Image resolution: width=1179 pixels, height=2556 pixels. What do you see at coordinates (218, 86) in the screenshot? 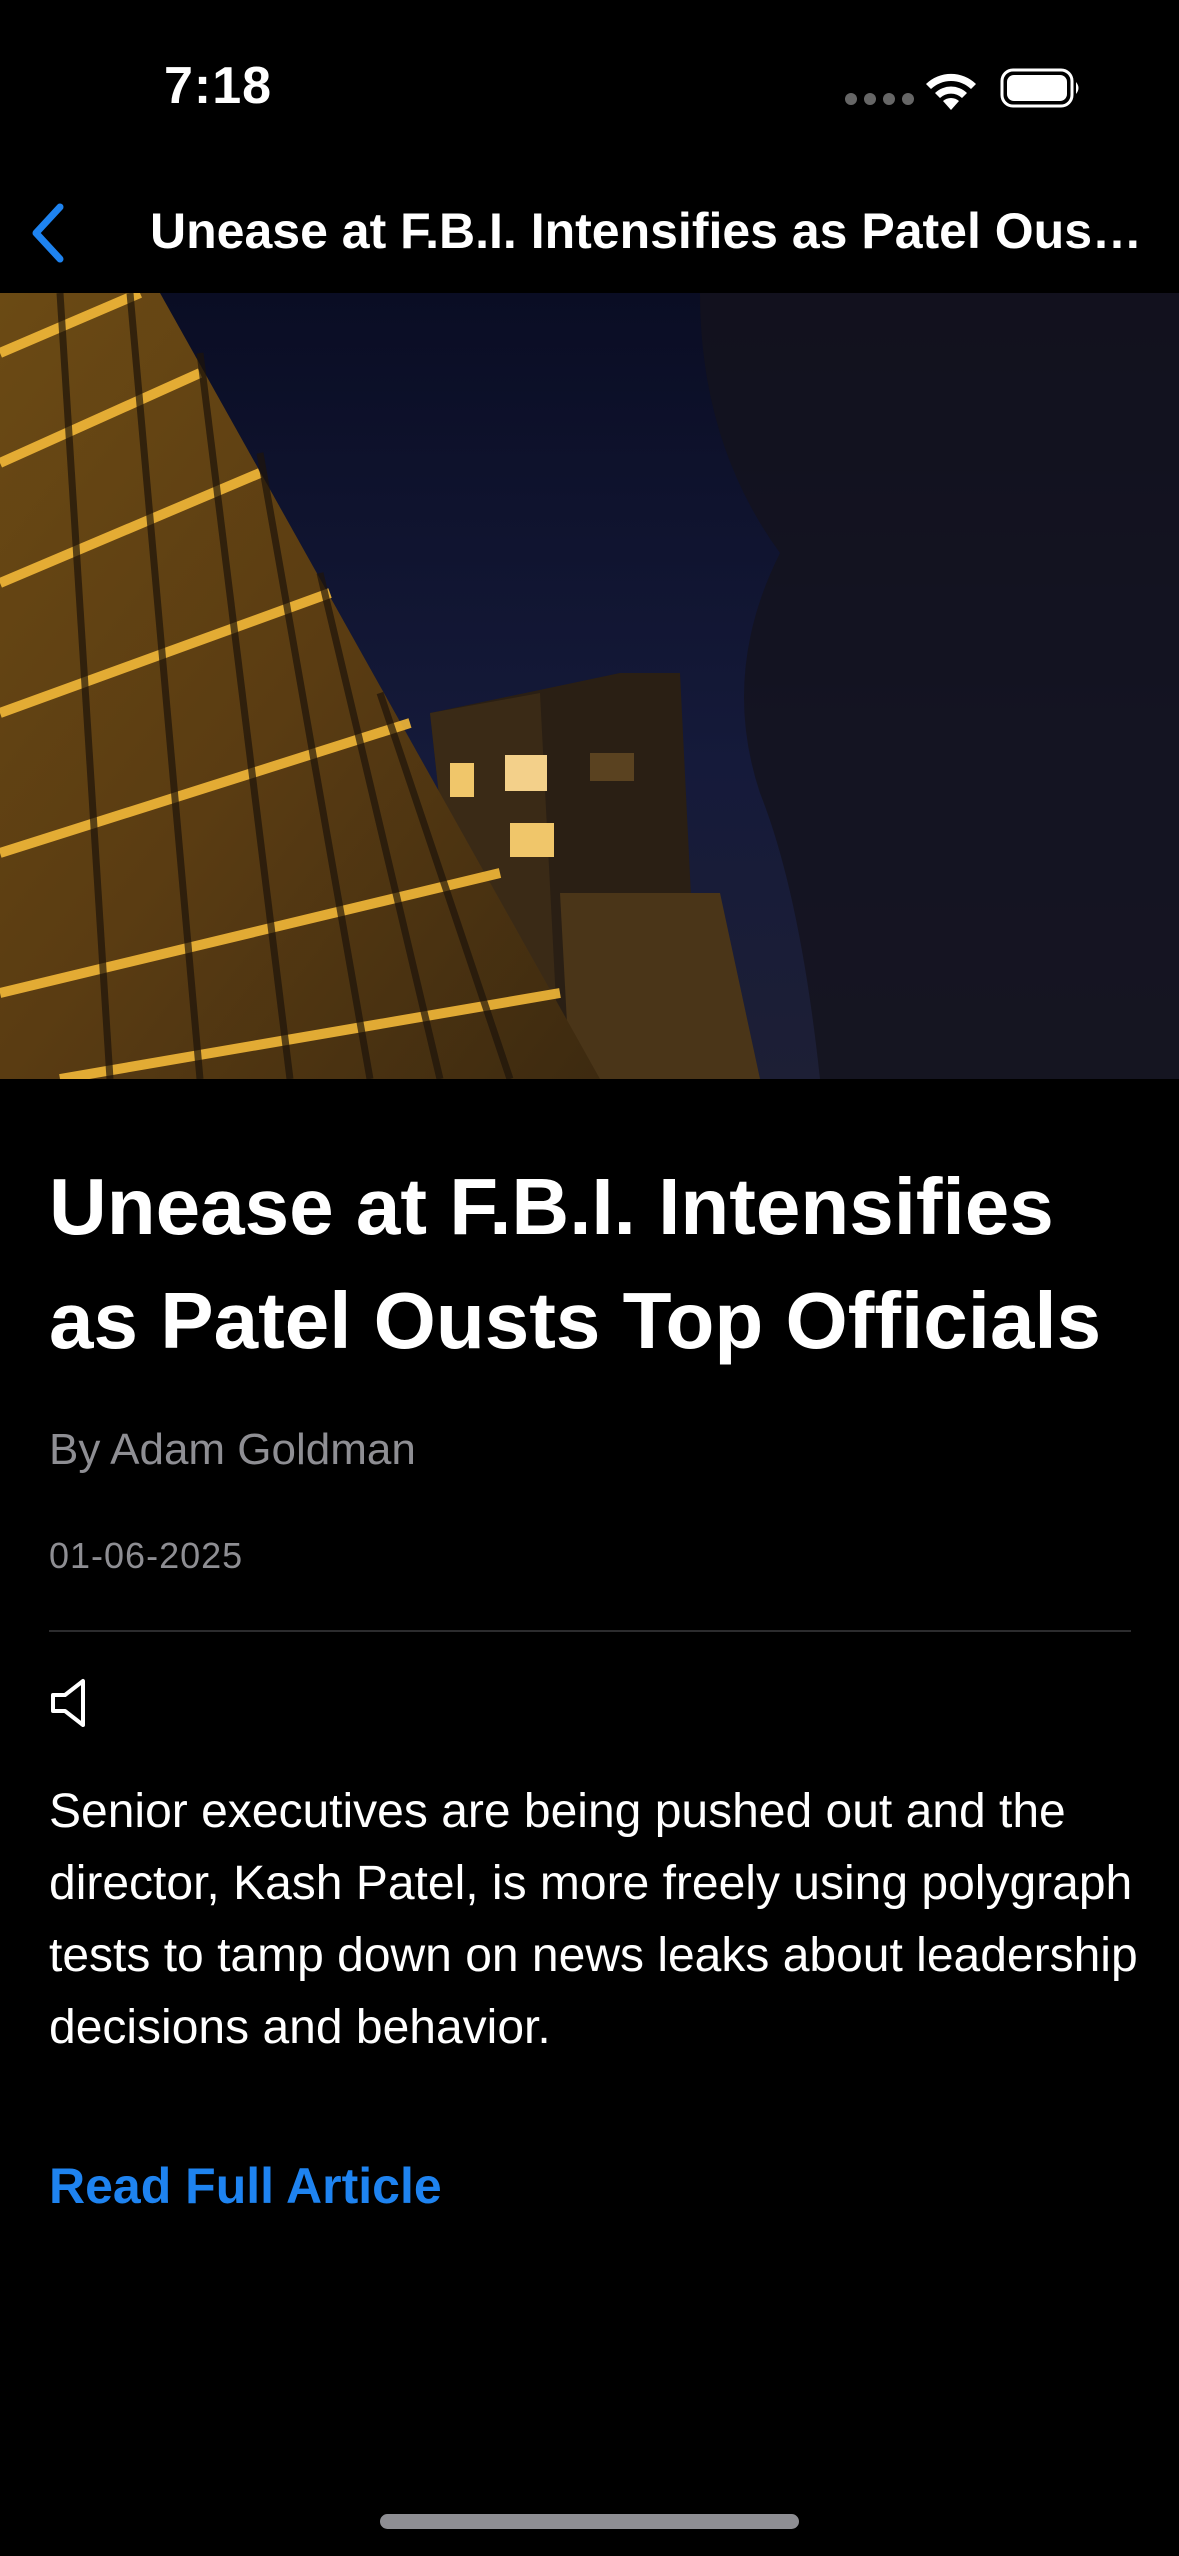
I see `status-time: 7:18` at bounding box center [218, 86].